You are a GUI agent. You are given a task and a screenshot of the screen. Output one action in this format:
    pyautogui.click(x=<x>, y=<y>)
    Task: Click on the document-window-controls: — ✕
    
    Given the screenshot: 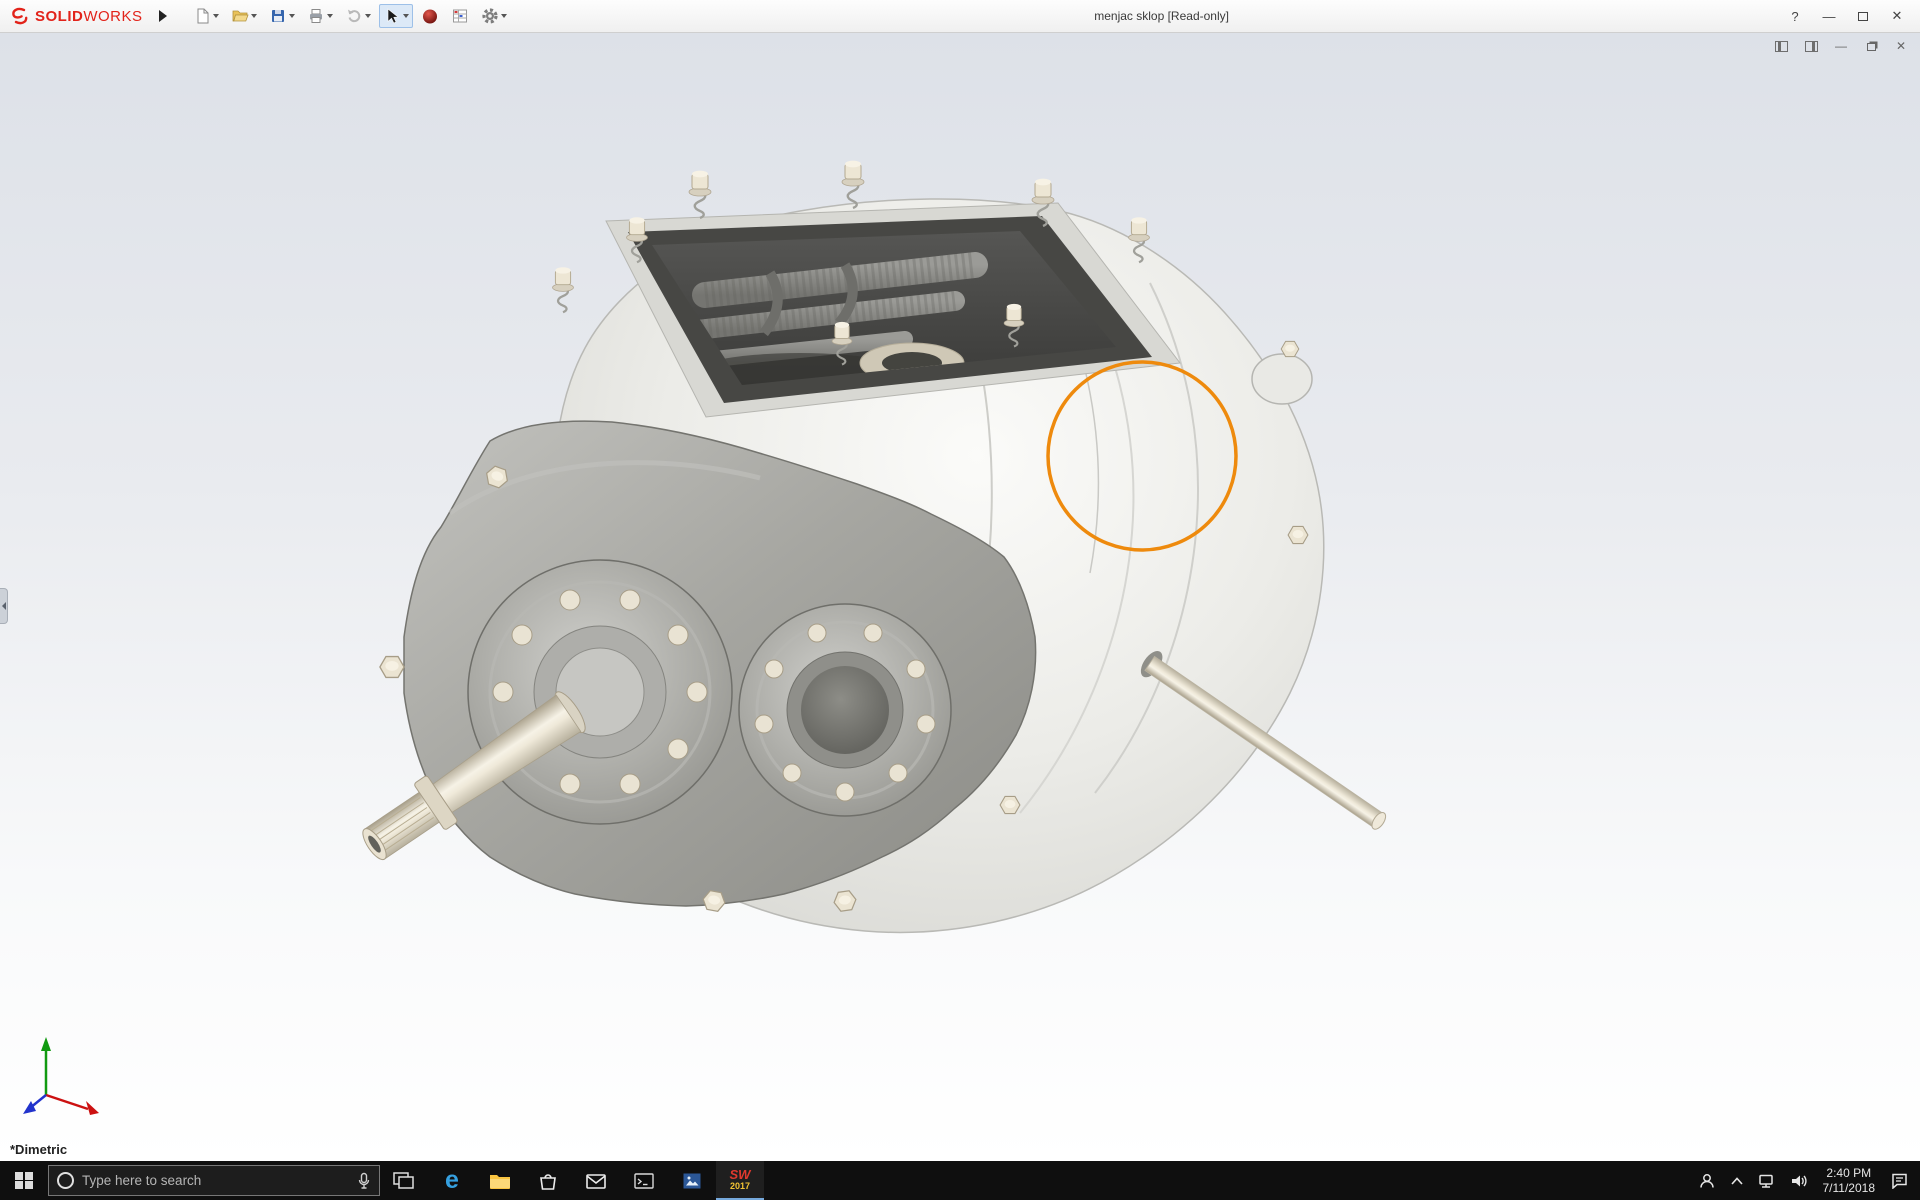 What is the action you would take?
    pyautogui.click(x=1841, y=46)
    